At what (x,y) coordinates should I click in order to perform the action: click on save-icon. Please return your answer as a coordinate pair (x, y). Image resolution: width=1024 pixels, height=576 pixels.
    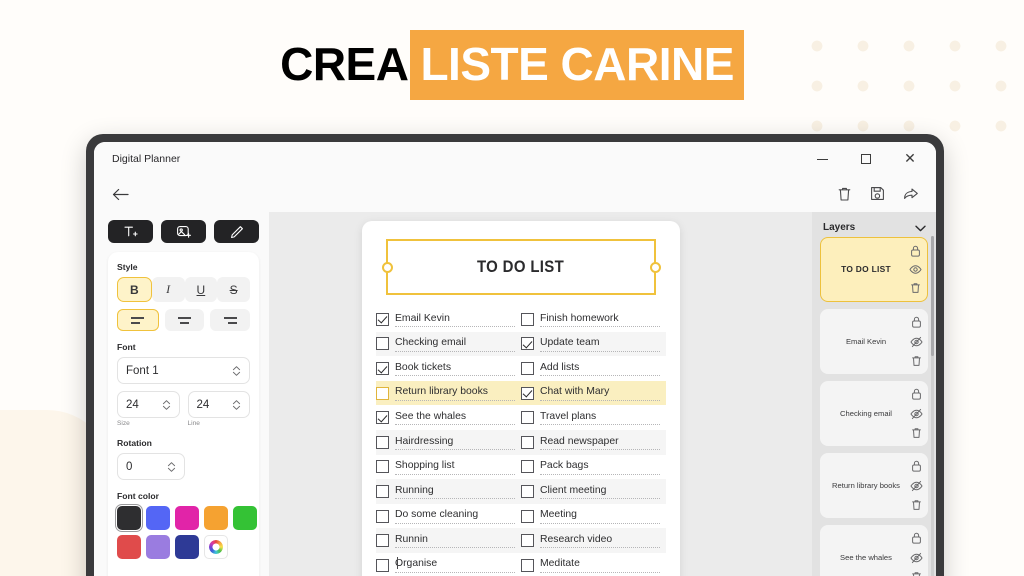
    Looking at the image, I should click on (878, 194).